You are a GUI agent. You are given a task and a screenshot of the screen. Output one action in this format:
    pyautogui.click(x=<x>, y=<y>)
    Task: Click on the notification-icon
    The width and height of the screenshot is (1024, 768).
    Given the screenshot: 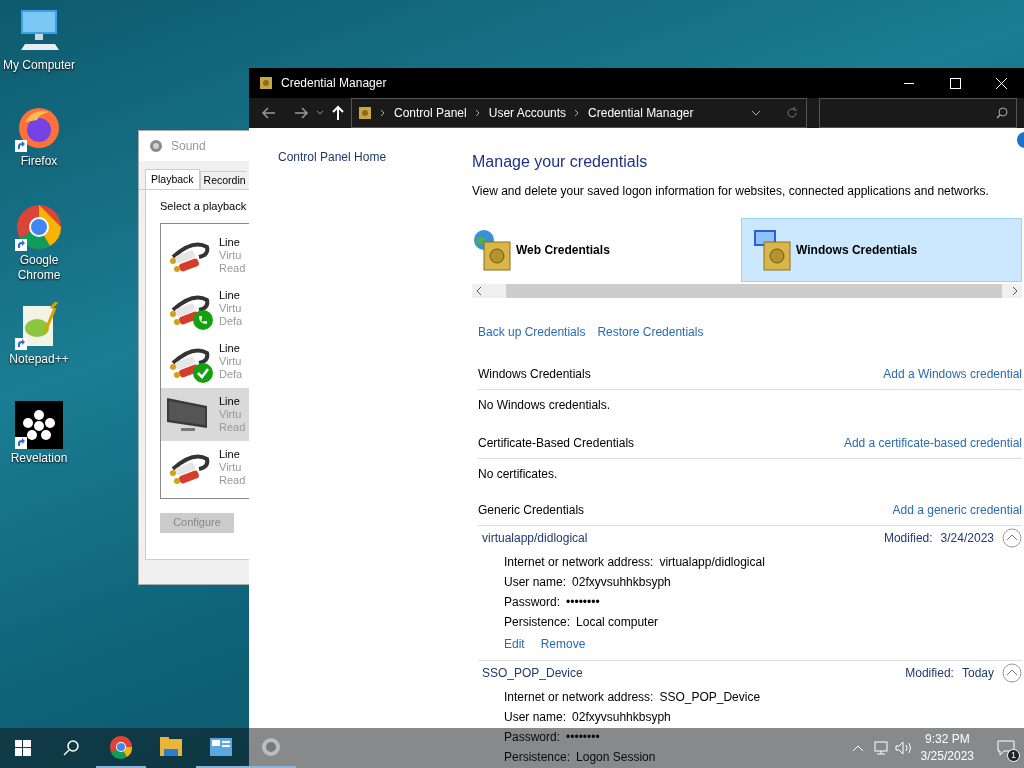 What is the action you would take?
    pyautogui.click(x=1006, y=748)
    